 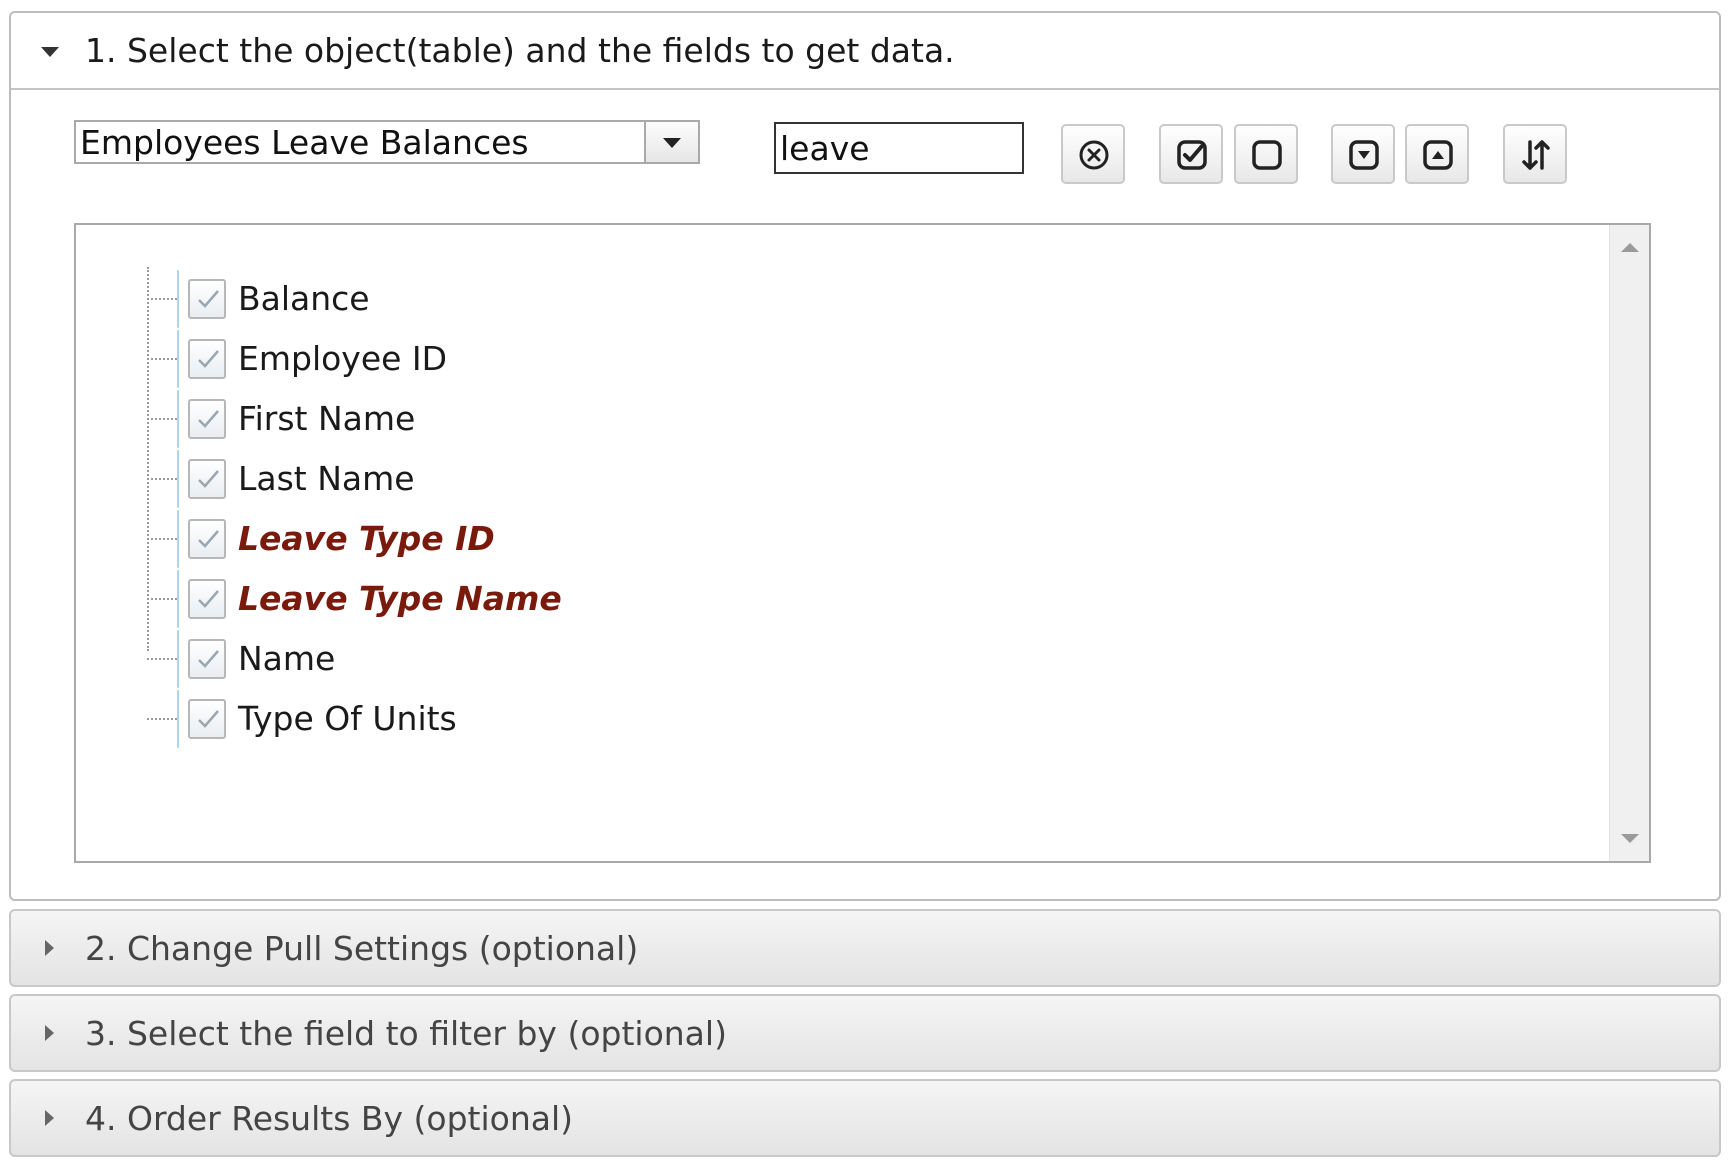 I want to click on check-all-button, so click(x=1191, y=154).